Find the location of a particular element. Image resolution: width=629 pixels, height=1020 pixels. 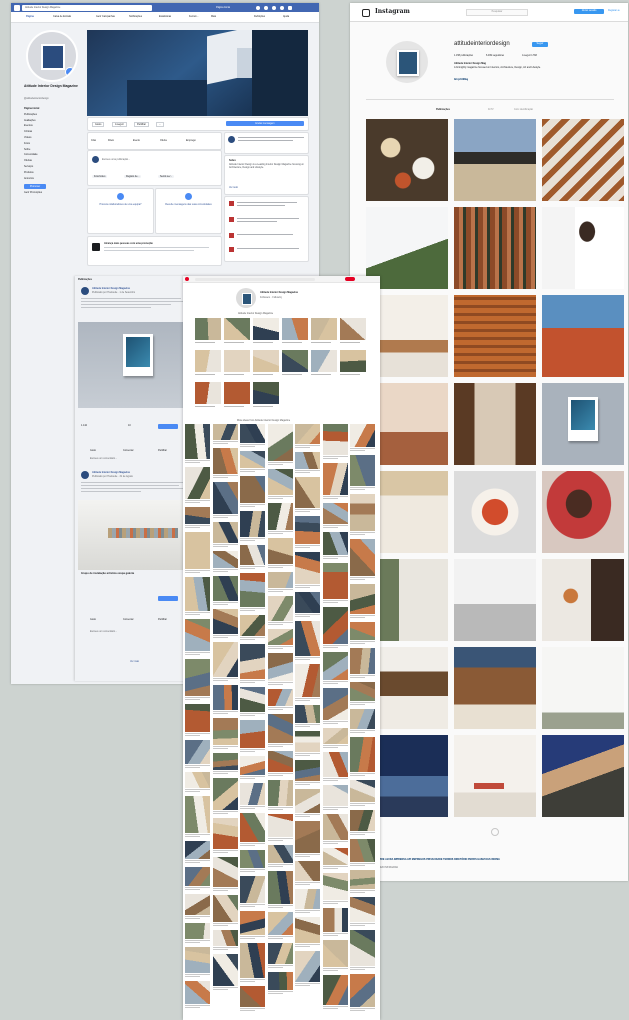

footer-link: IMPRENSA is located at coordinates (400, 859).